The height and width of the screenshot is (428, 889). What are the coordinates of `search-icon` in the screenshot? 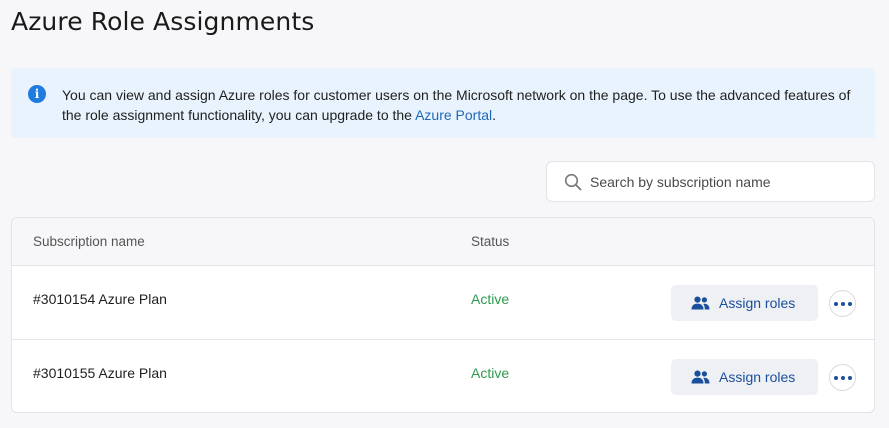 It's located at (573, 182).